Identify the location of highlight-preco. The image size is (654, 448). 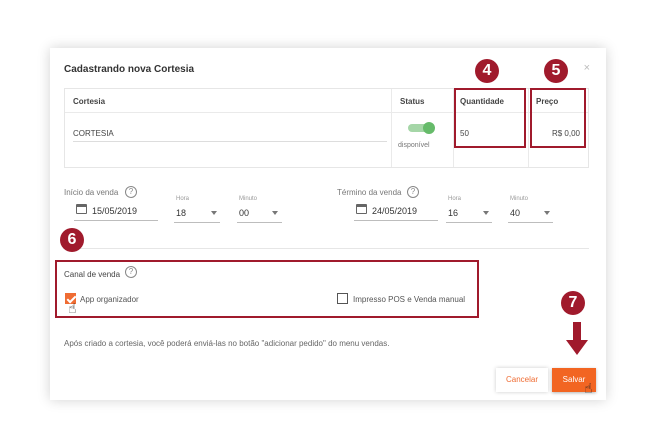
(558, 118).